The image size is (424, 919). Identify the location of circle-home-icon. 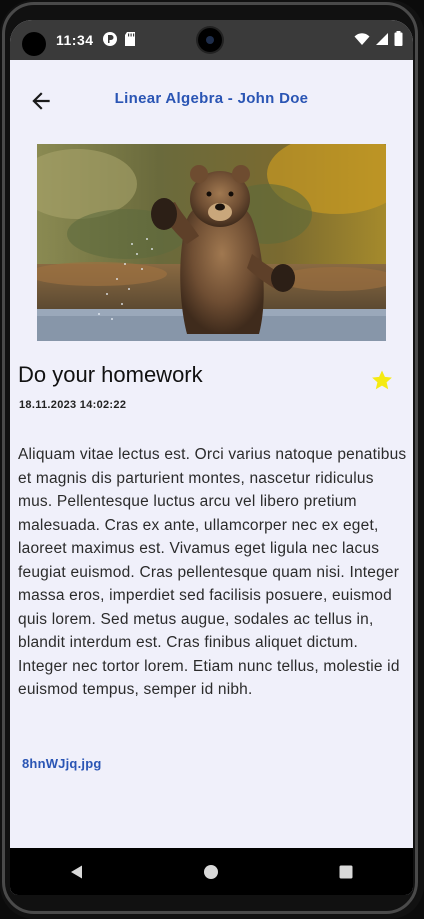
(211, 871).